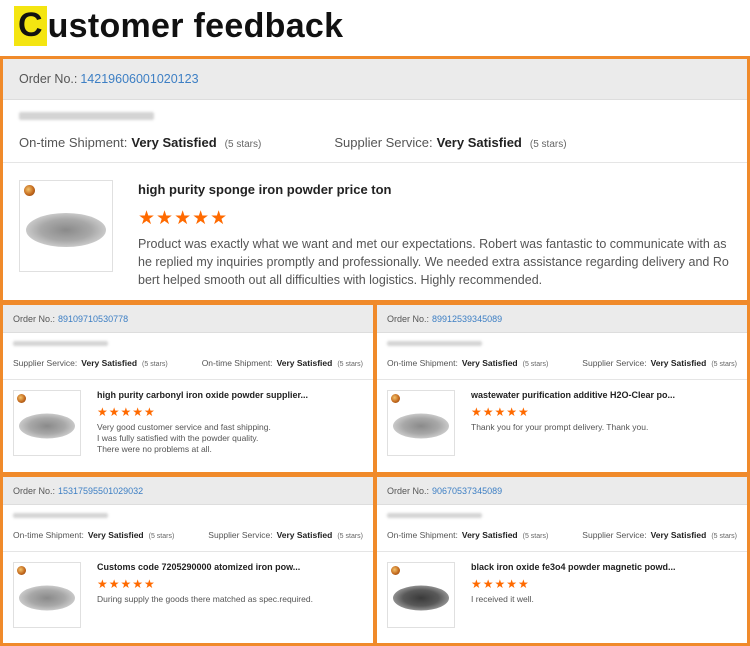  What do you see at coordinates (375, 79) in the screenshot?
I see `order-bar: Order No.: 14219606001020123` at bounding box center [375, 79].